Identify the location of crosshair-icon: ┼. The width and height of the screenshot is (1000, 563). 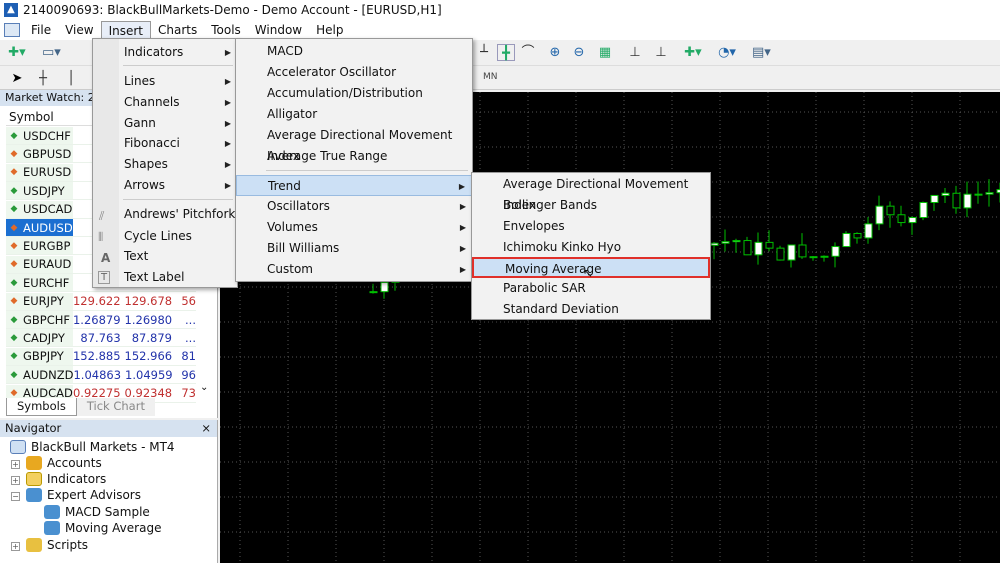
(43, 78).